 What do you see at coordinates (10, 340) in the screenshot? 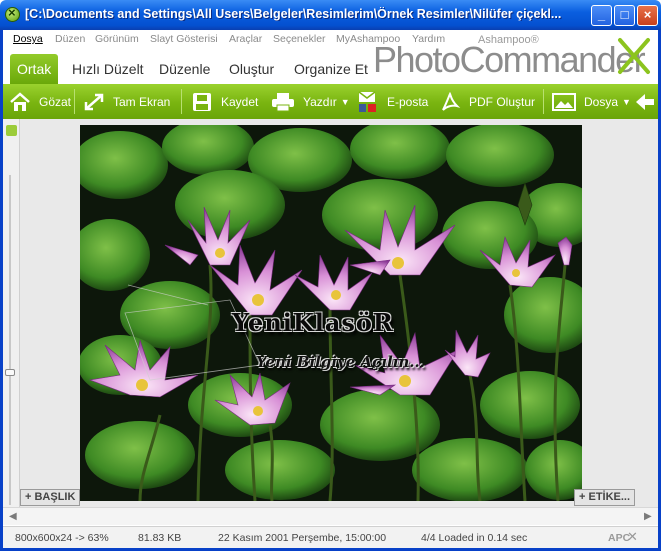
I see `zoom-slider-track` at bounding box center [10, 340].